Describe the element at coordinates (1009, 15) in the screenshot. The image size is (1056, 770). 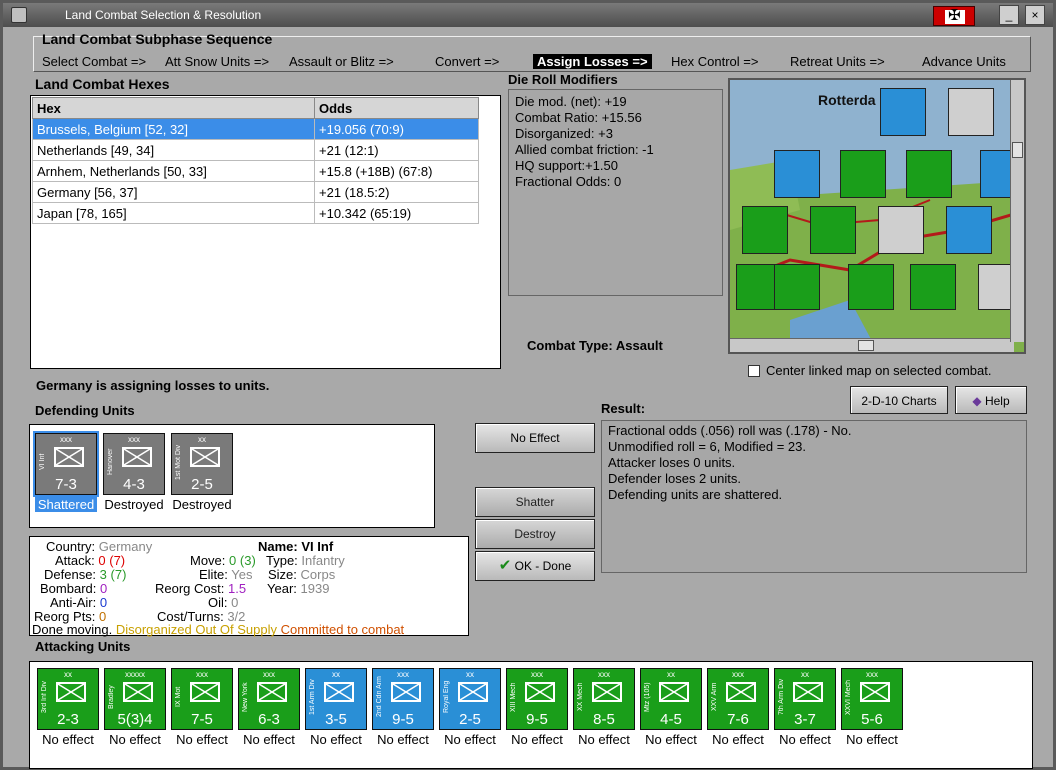
I see `minimize-icon: _` at that location.